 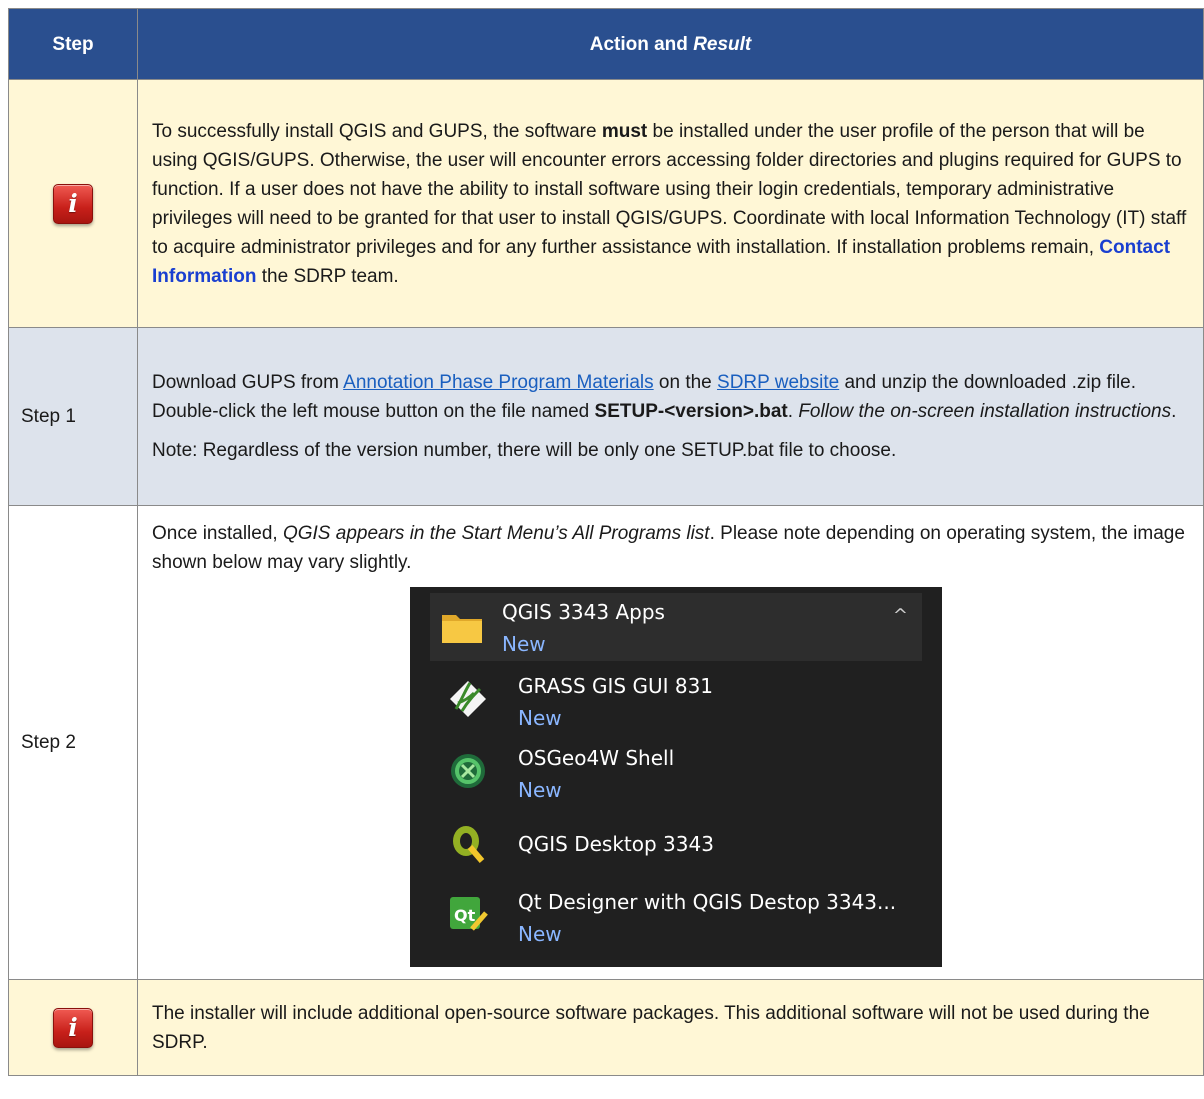 I want to click on menu-item-grass: GRASS GIS GUI 831 New, so click(x=676, y=701).